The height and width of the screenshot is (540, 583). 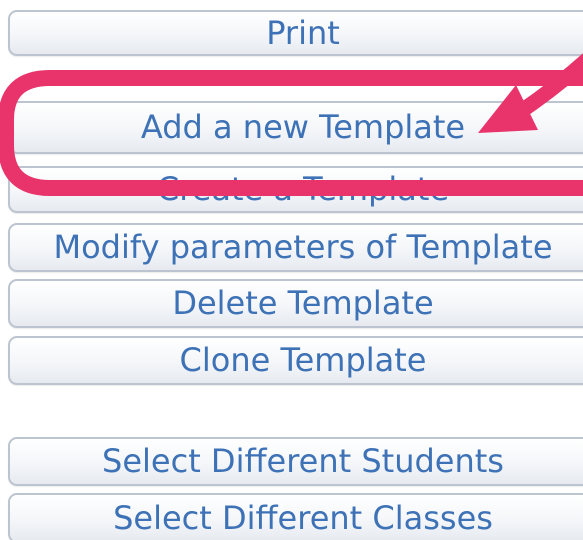 What do you see at coordinates (295, 127) in the screenshot?
I see `add-new-template-button: Add a new Template` at bounding box center [295, 127].